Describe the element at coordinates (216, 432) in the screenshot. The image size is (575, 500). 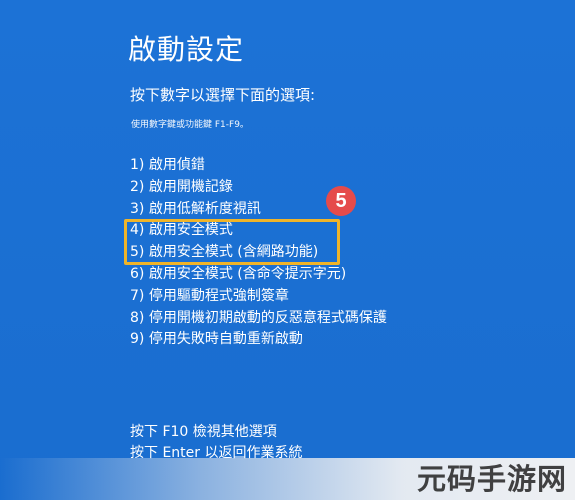
I see `more-options-hint: 按下 F10 檢視其他選項` at that location.